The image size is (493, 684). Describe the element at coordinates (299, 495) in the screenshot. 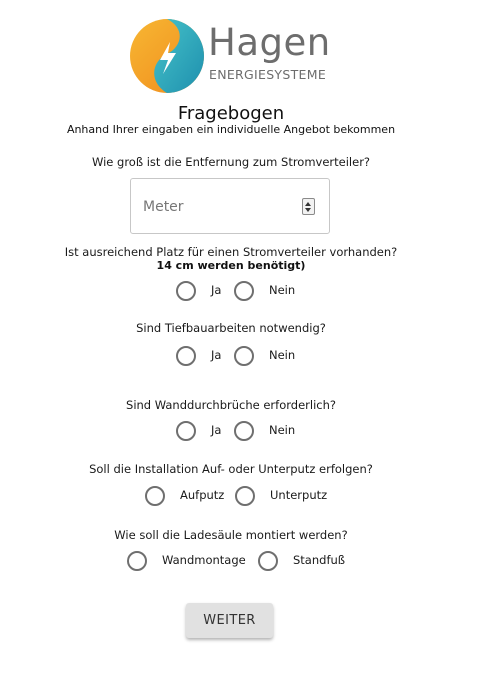

I see `radio-unterputz-label: Unterputz` at that location.